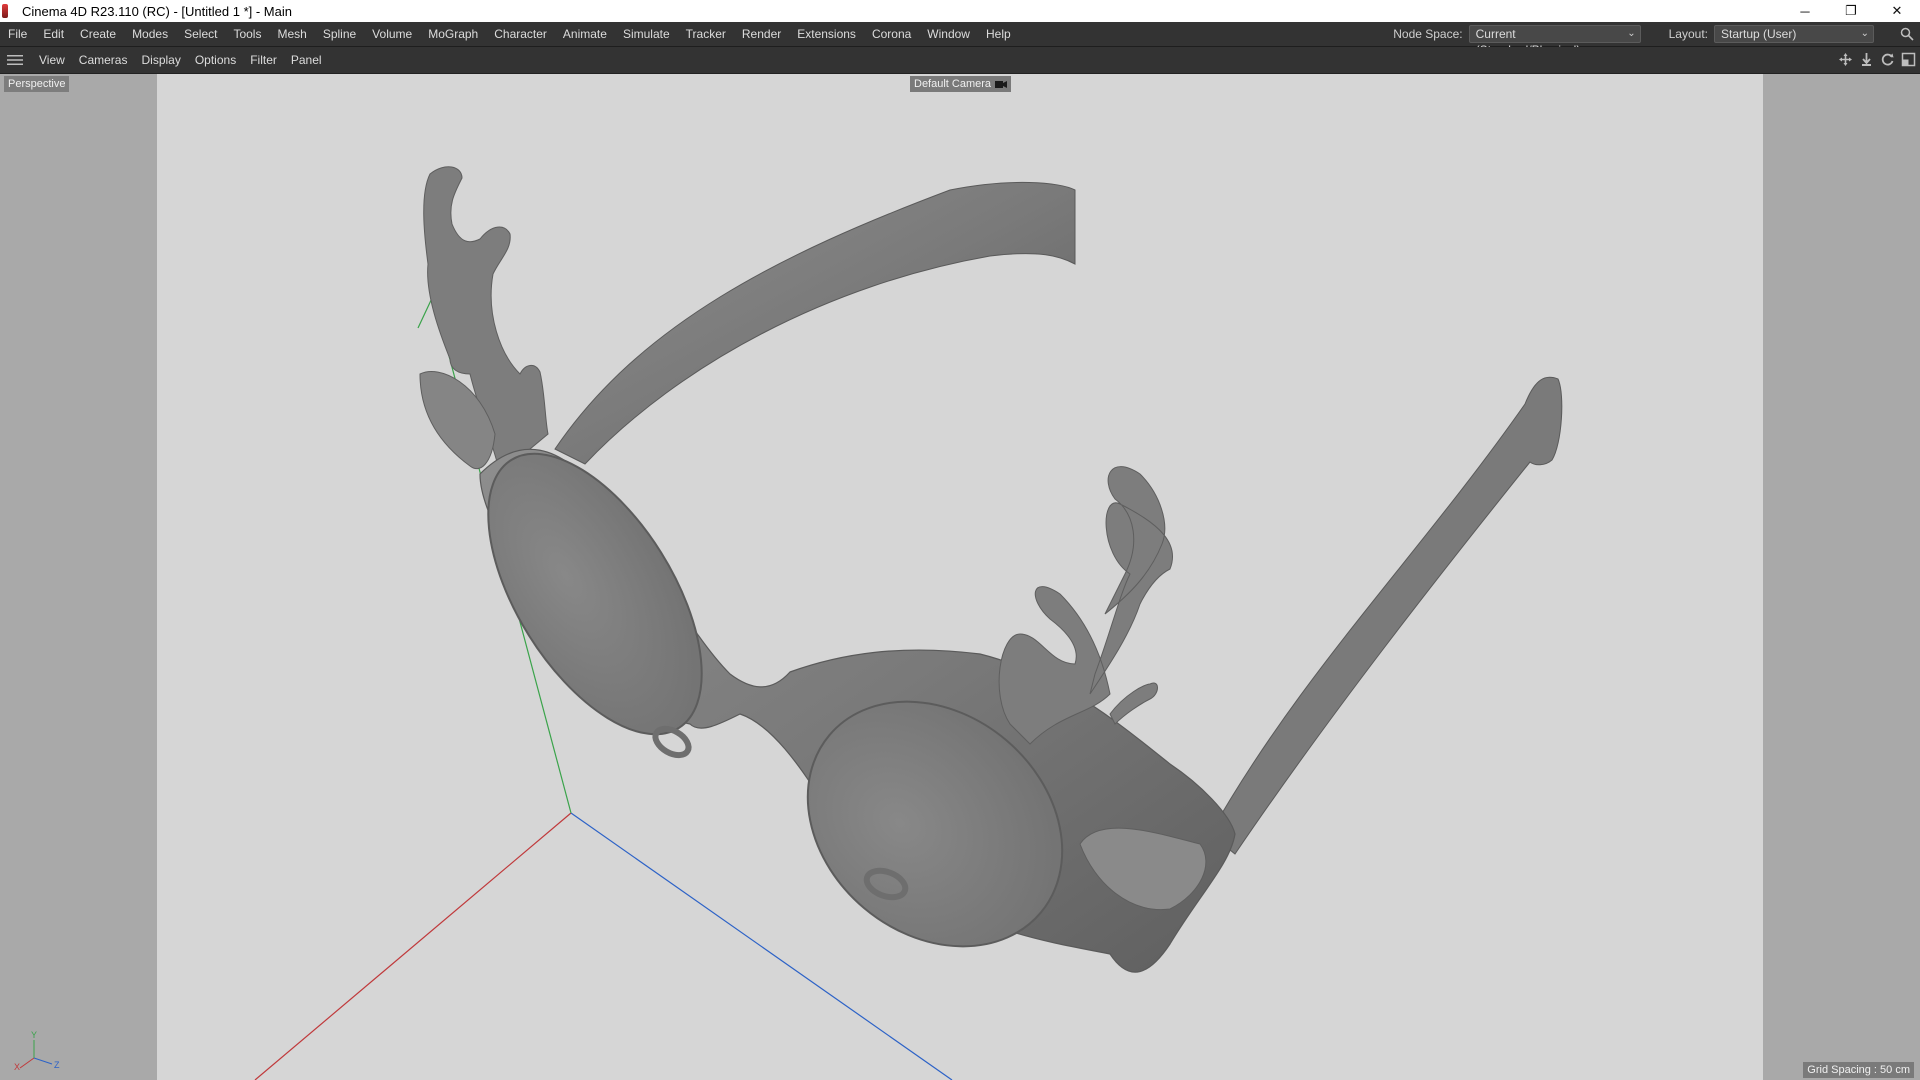 This screenshot has height=1080, width=1920. Describe the element at coordinates (34, 1035) in the screenshot. I see `gizmo-y-label: Y` at that location.